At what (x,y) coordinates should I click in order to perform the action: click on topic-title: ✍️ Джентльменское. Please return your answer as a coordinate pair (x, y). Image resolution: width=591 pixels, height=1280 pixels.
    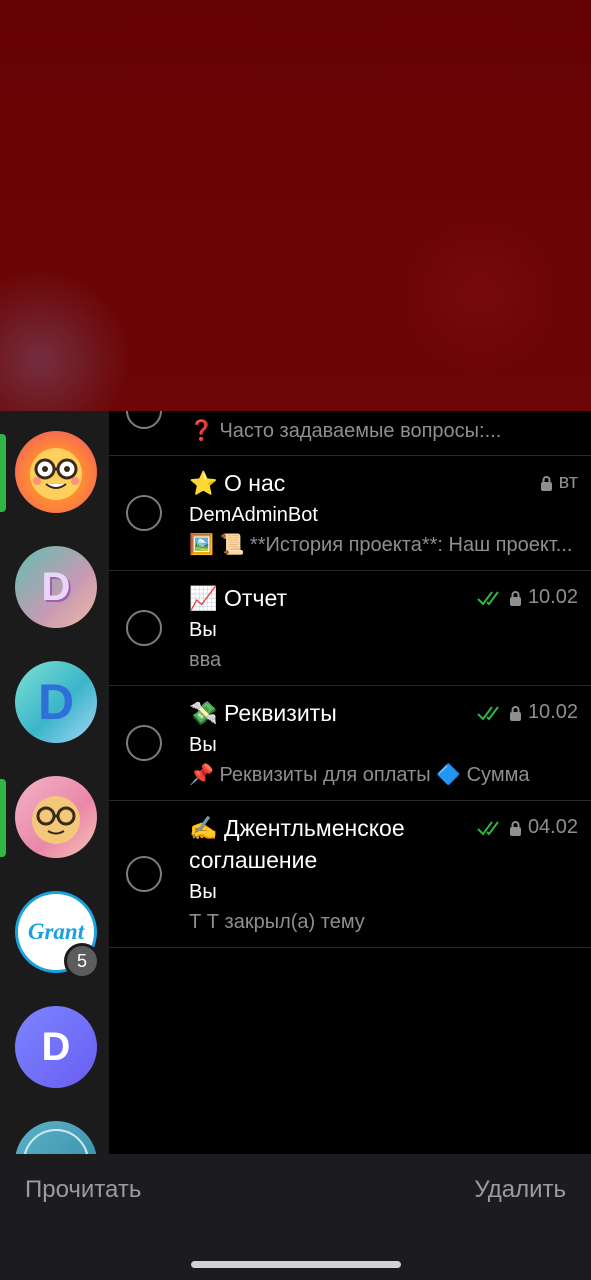
    Looking at the image, I should click on (297, 828).